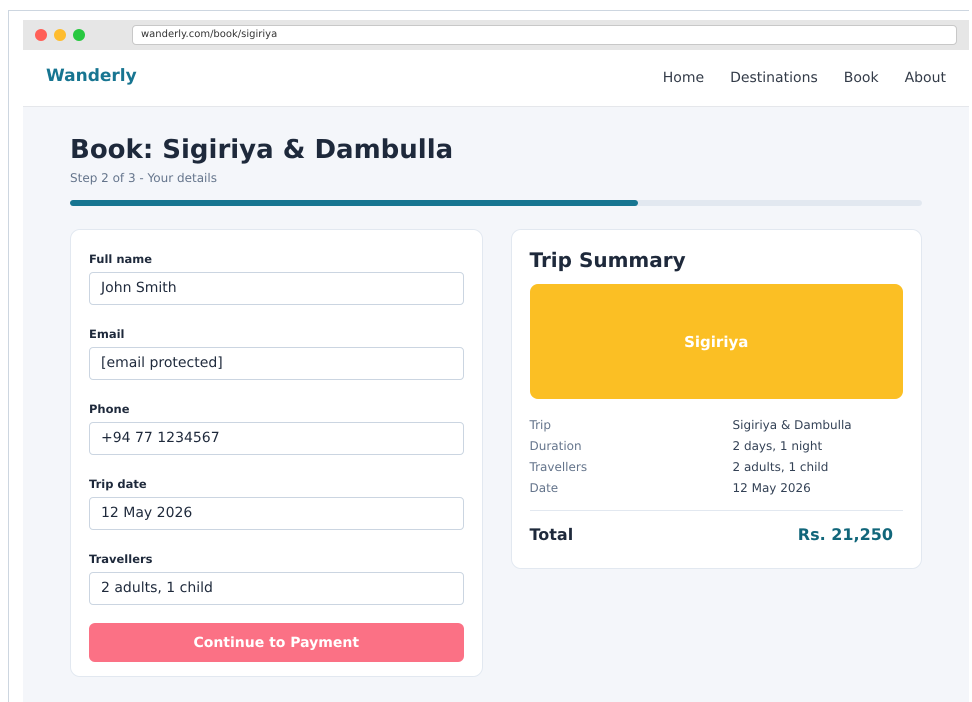 This screenshot has width=972, height=702. Describe the element at coordinates (276, 588) in the screenshot. I see `input-field: 2 adults, 1 child` at that location.